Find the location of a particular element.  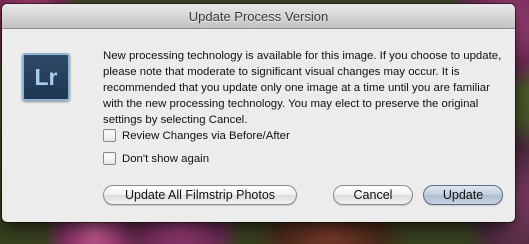

lightroom-app-icon: Lr is located at coordinates (46, 77).